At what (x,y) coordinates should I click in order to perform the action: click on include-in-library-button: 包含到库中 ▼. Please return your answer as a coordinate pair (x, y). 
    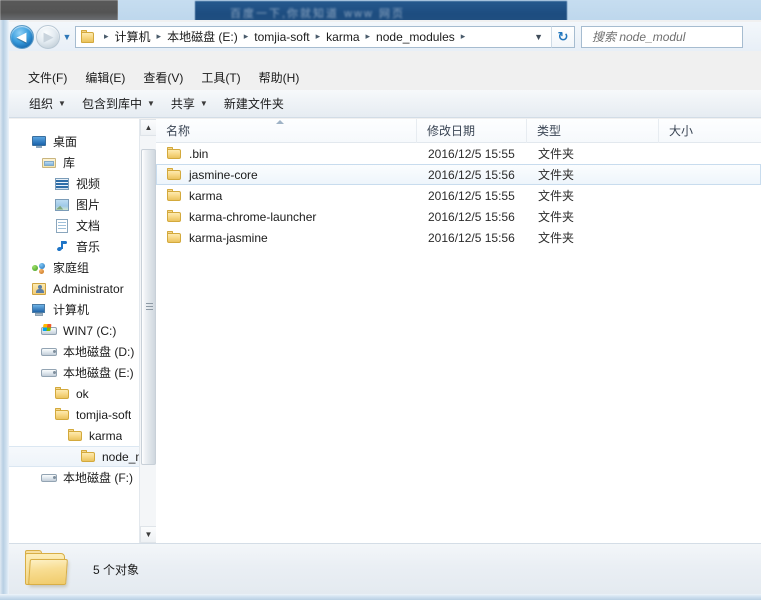
    Looking at the image, I should click on (118, 103).